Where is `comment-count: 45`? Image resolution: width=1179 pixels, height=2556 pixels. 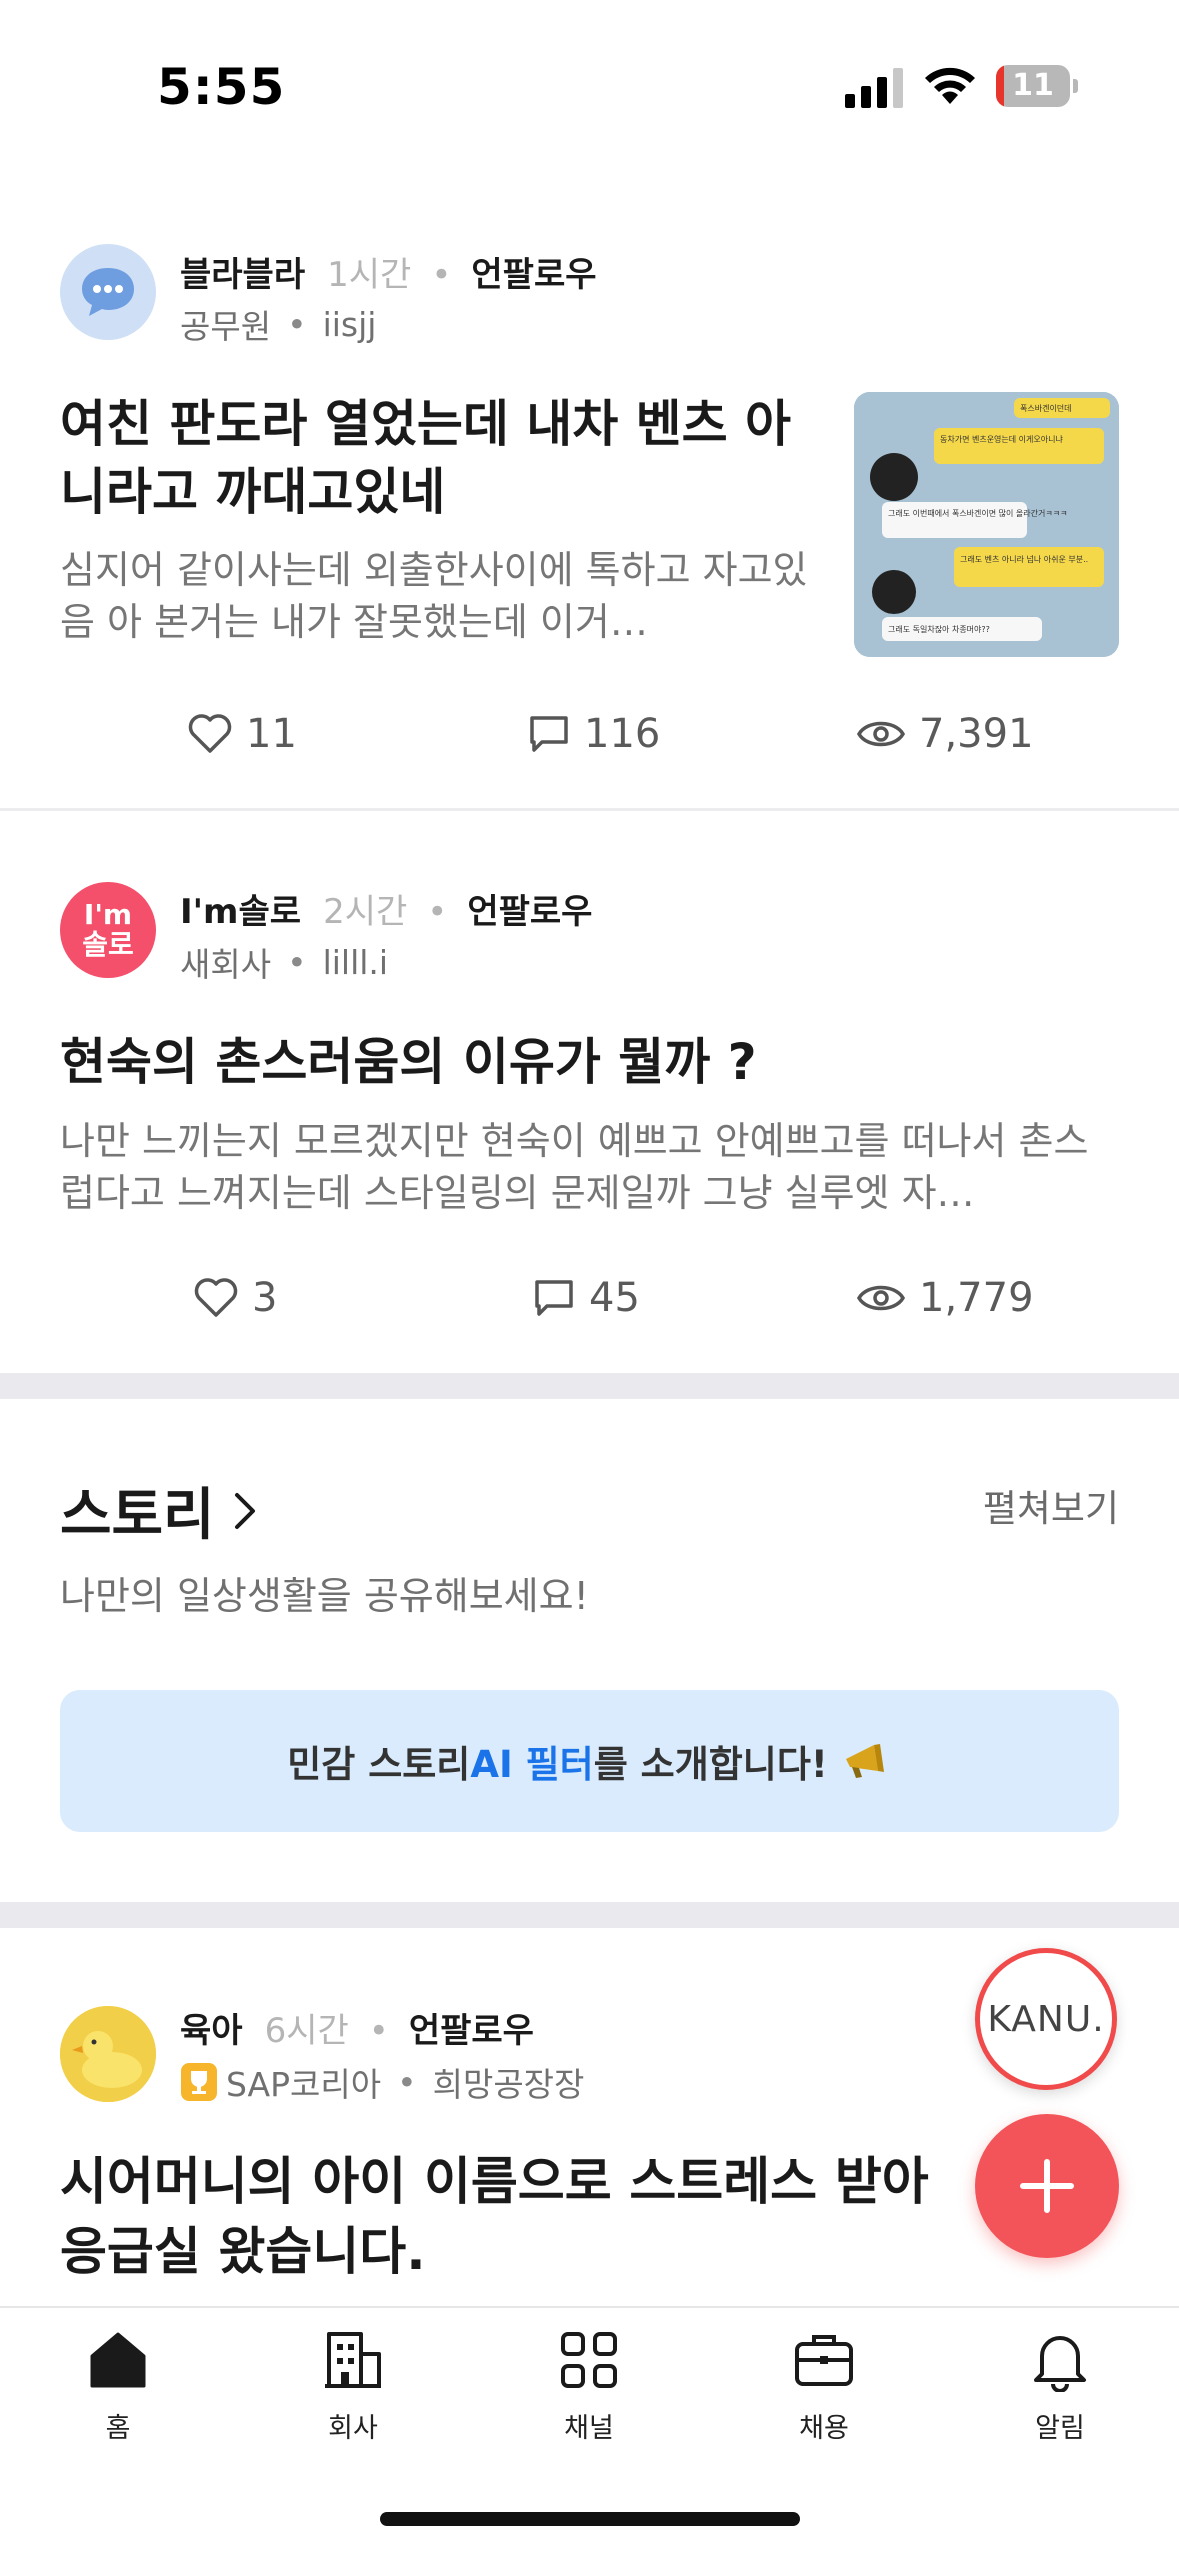
comment-count: 45 is located at coordinates (586, 1298).